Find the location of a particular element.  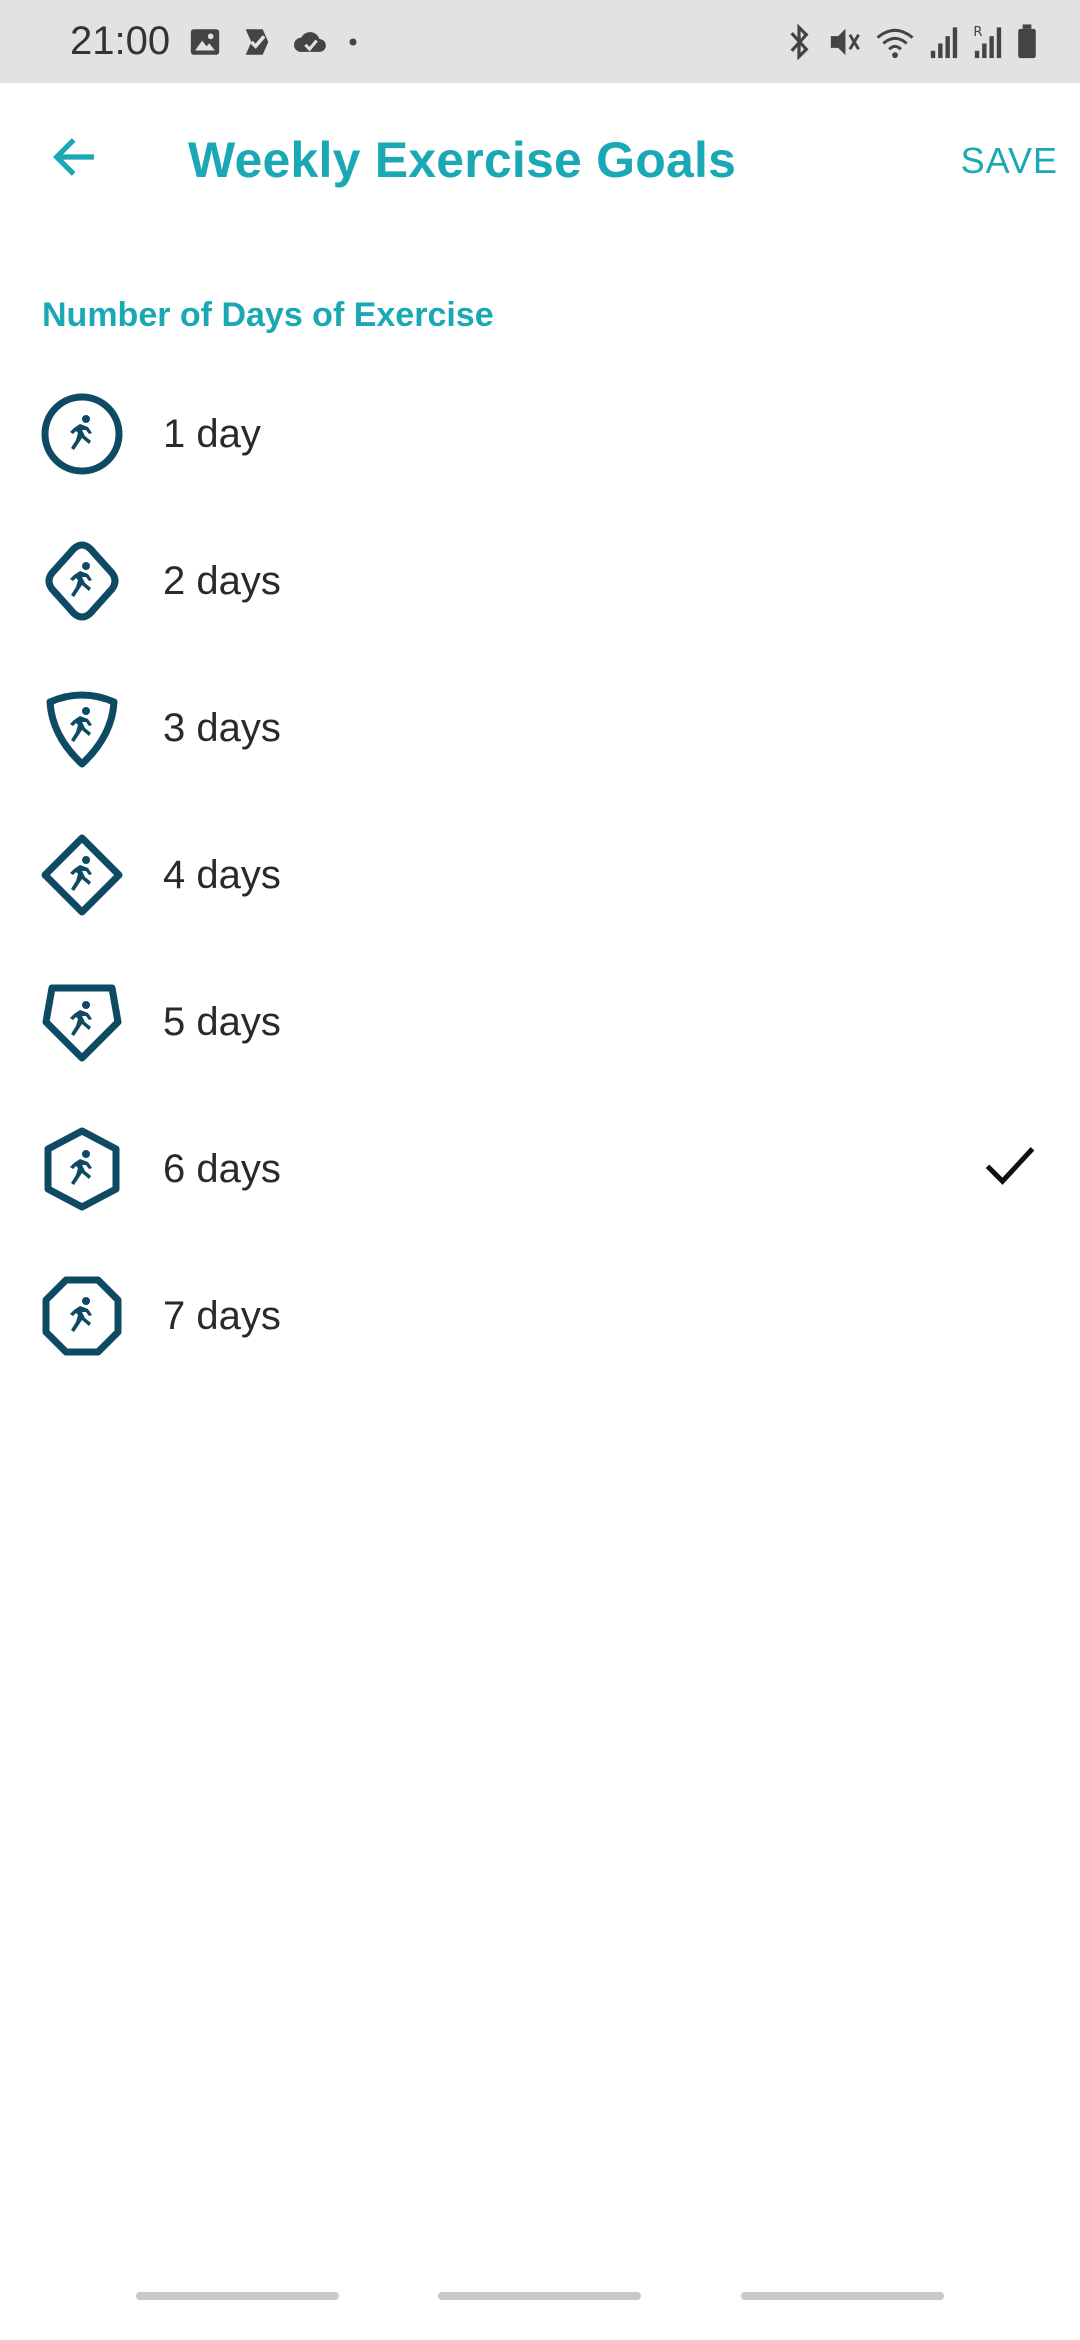

task-check-icon is located at coordinates (257, 42).